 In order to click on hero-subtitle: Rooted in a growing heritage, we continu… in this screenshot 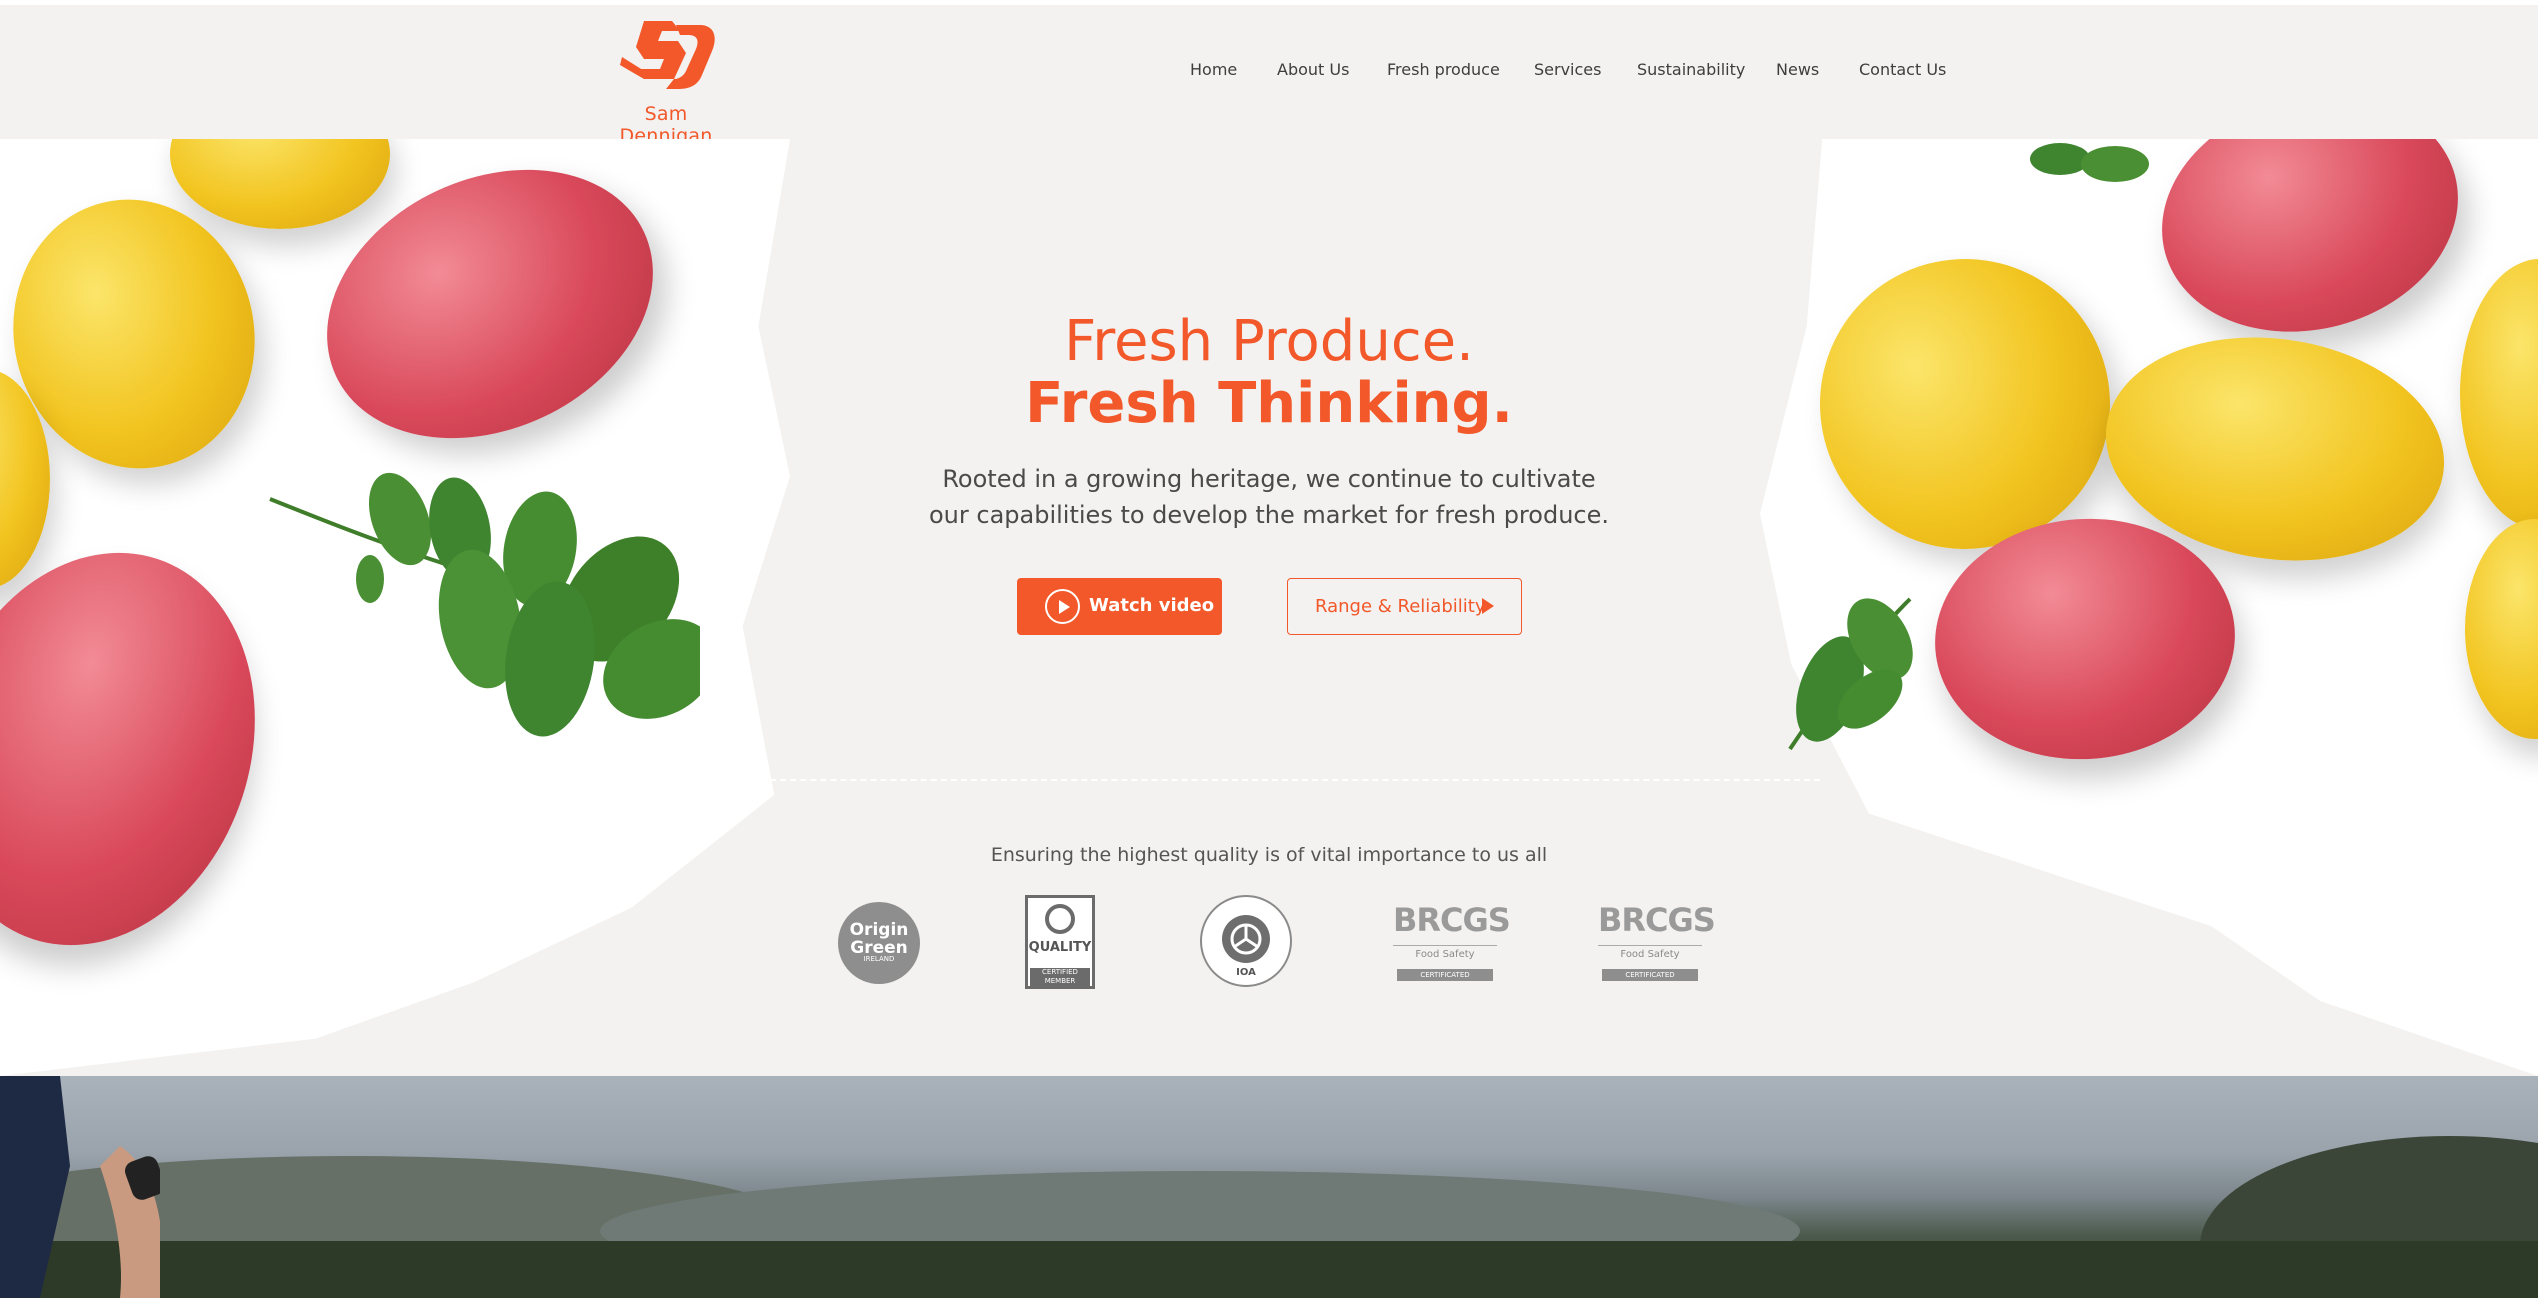, I will do `click(1269, 497)`.